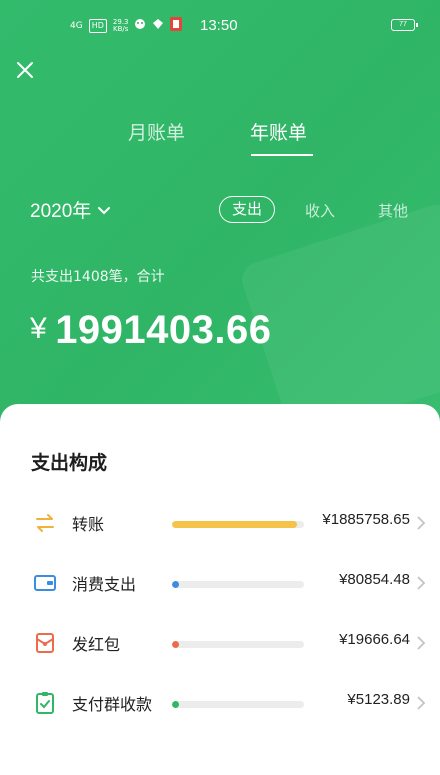 The height and width of the screenshot is (775, 440). I want to click on app-icon, so click(176, 26).